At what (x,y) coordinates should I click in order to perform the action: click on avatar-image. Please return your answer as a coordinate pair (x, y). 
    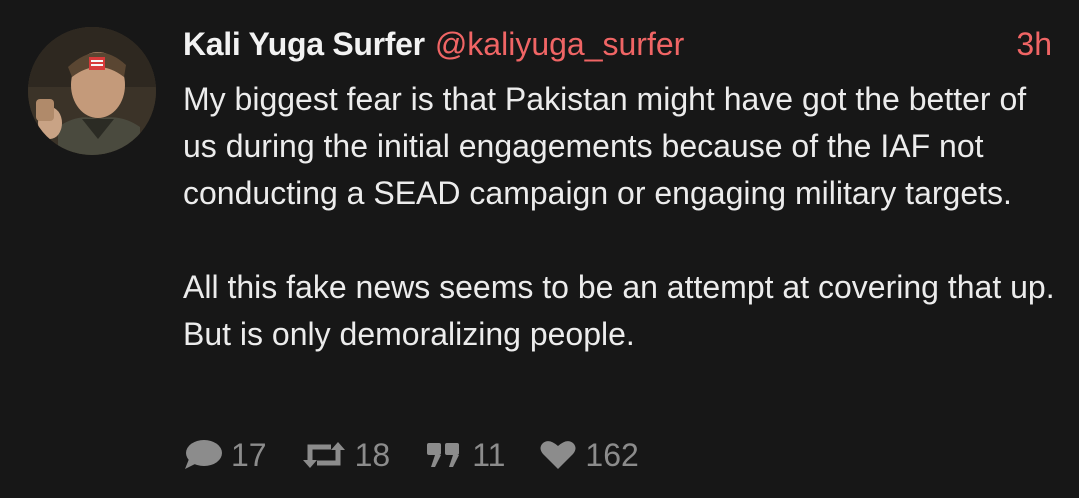
    Looking at the image, I should click on (92, 91).